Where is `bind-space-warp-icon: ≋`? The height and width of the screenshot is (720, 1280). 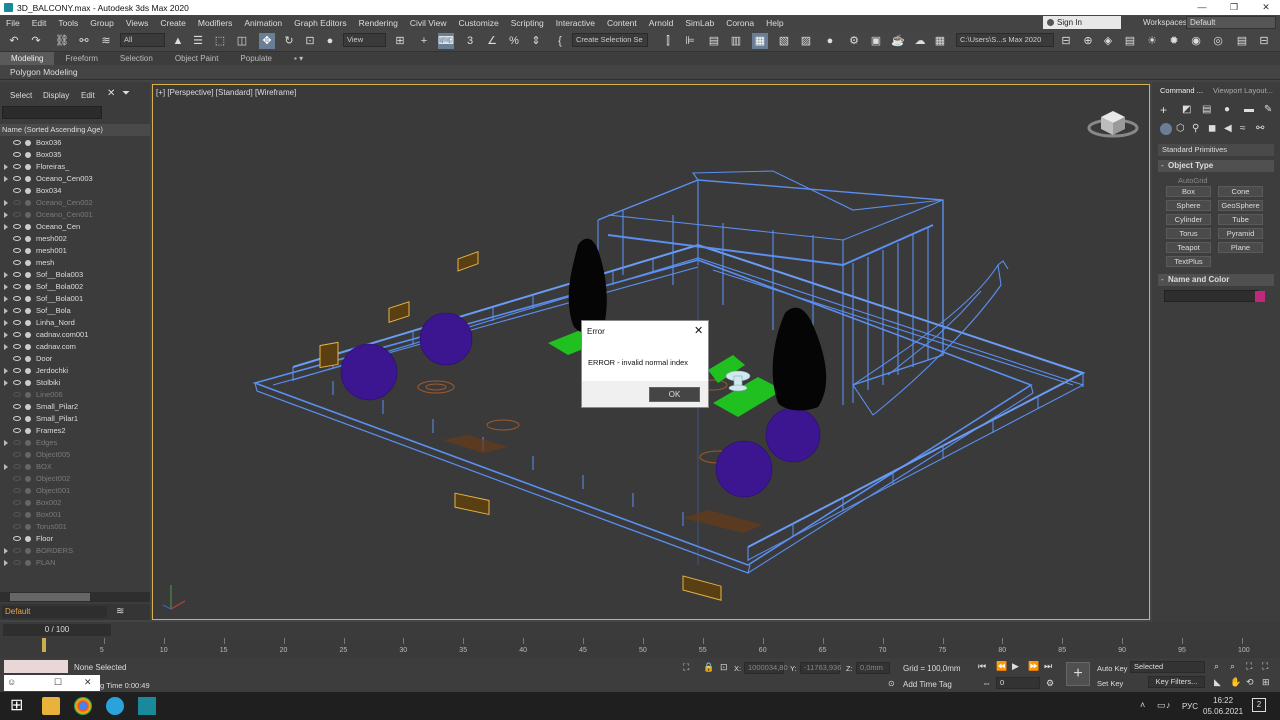
bind-space-warp-icon: ≋ is located at coordinates (106, 41).